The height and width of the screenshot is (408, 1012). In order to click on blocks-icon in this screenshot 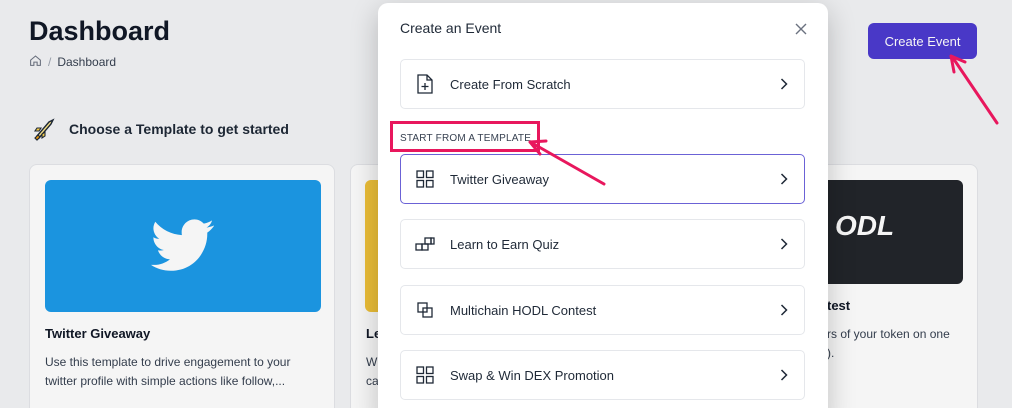, I will do `click(425, 244)`.